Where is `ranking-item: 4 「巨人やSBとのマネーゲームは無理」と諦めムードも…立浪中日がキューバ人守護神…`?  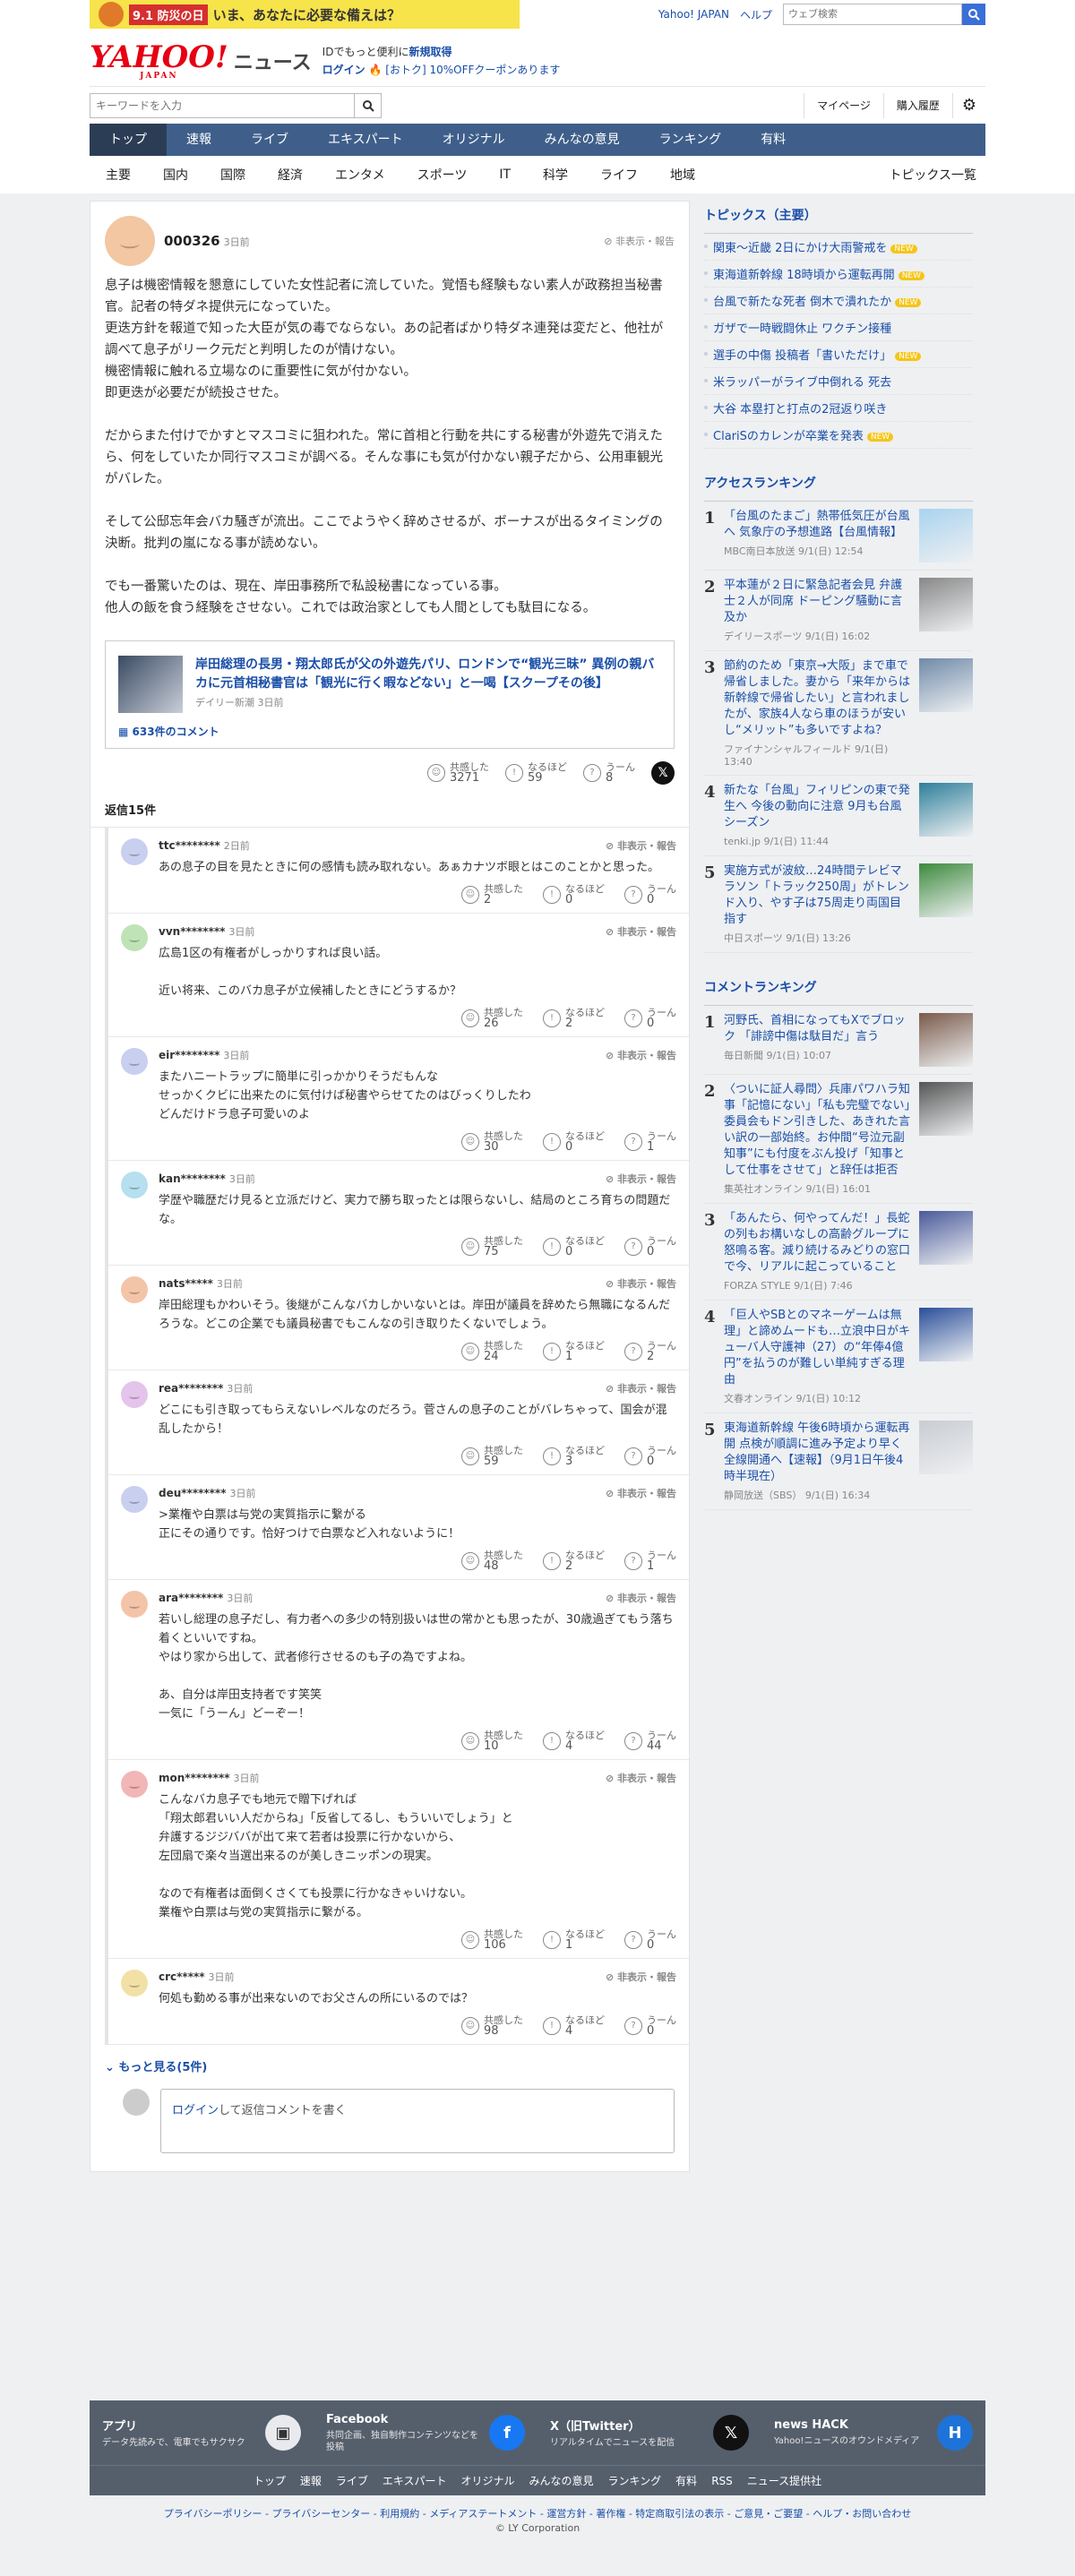
ranking-item: 4 「巨人やSBとのマネーゲームは無理」と諦めムードも…立浪中日がキューバ人守護神… is located at coordinates (838, 1357).